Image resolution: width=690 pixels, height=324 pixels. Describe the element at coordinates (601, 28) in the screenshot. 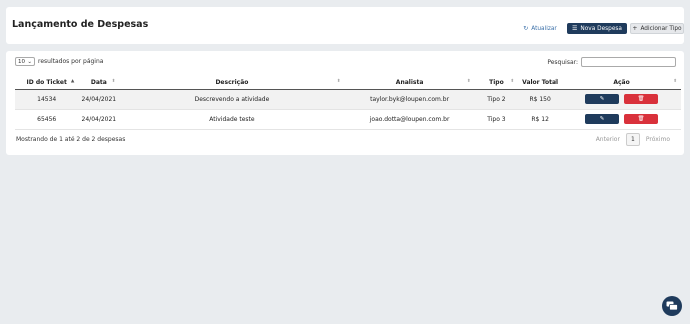

I see `new-expense-label: Nova Despesa` at that location.